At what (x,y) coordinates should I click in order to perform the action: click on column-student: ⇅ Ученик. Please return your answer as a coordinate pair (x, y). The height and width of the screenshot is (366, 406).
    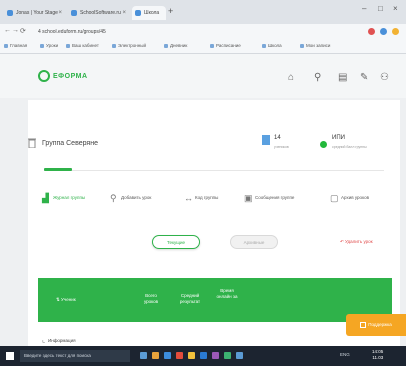
    Looking at the image, I should click on (66, 300).